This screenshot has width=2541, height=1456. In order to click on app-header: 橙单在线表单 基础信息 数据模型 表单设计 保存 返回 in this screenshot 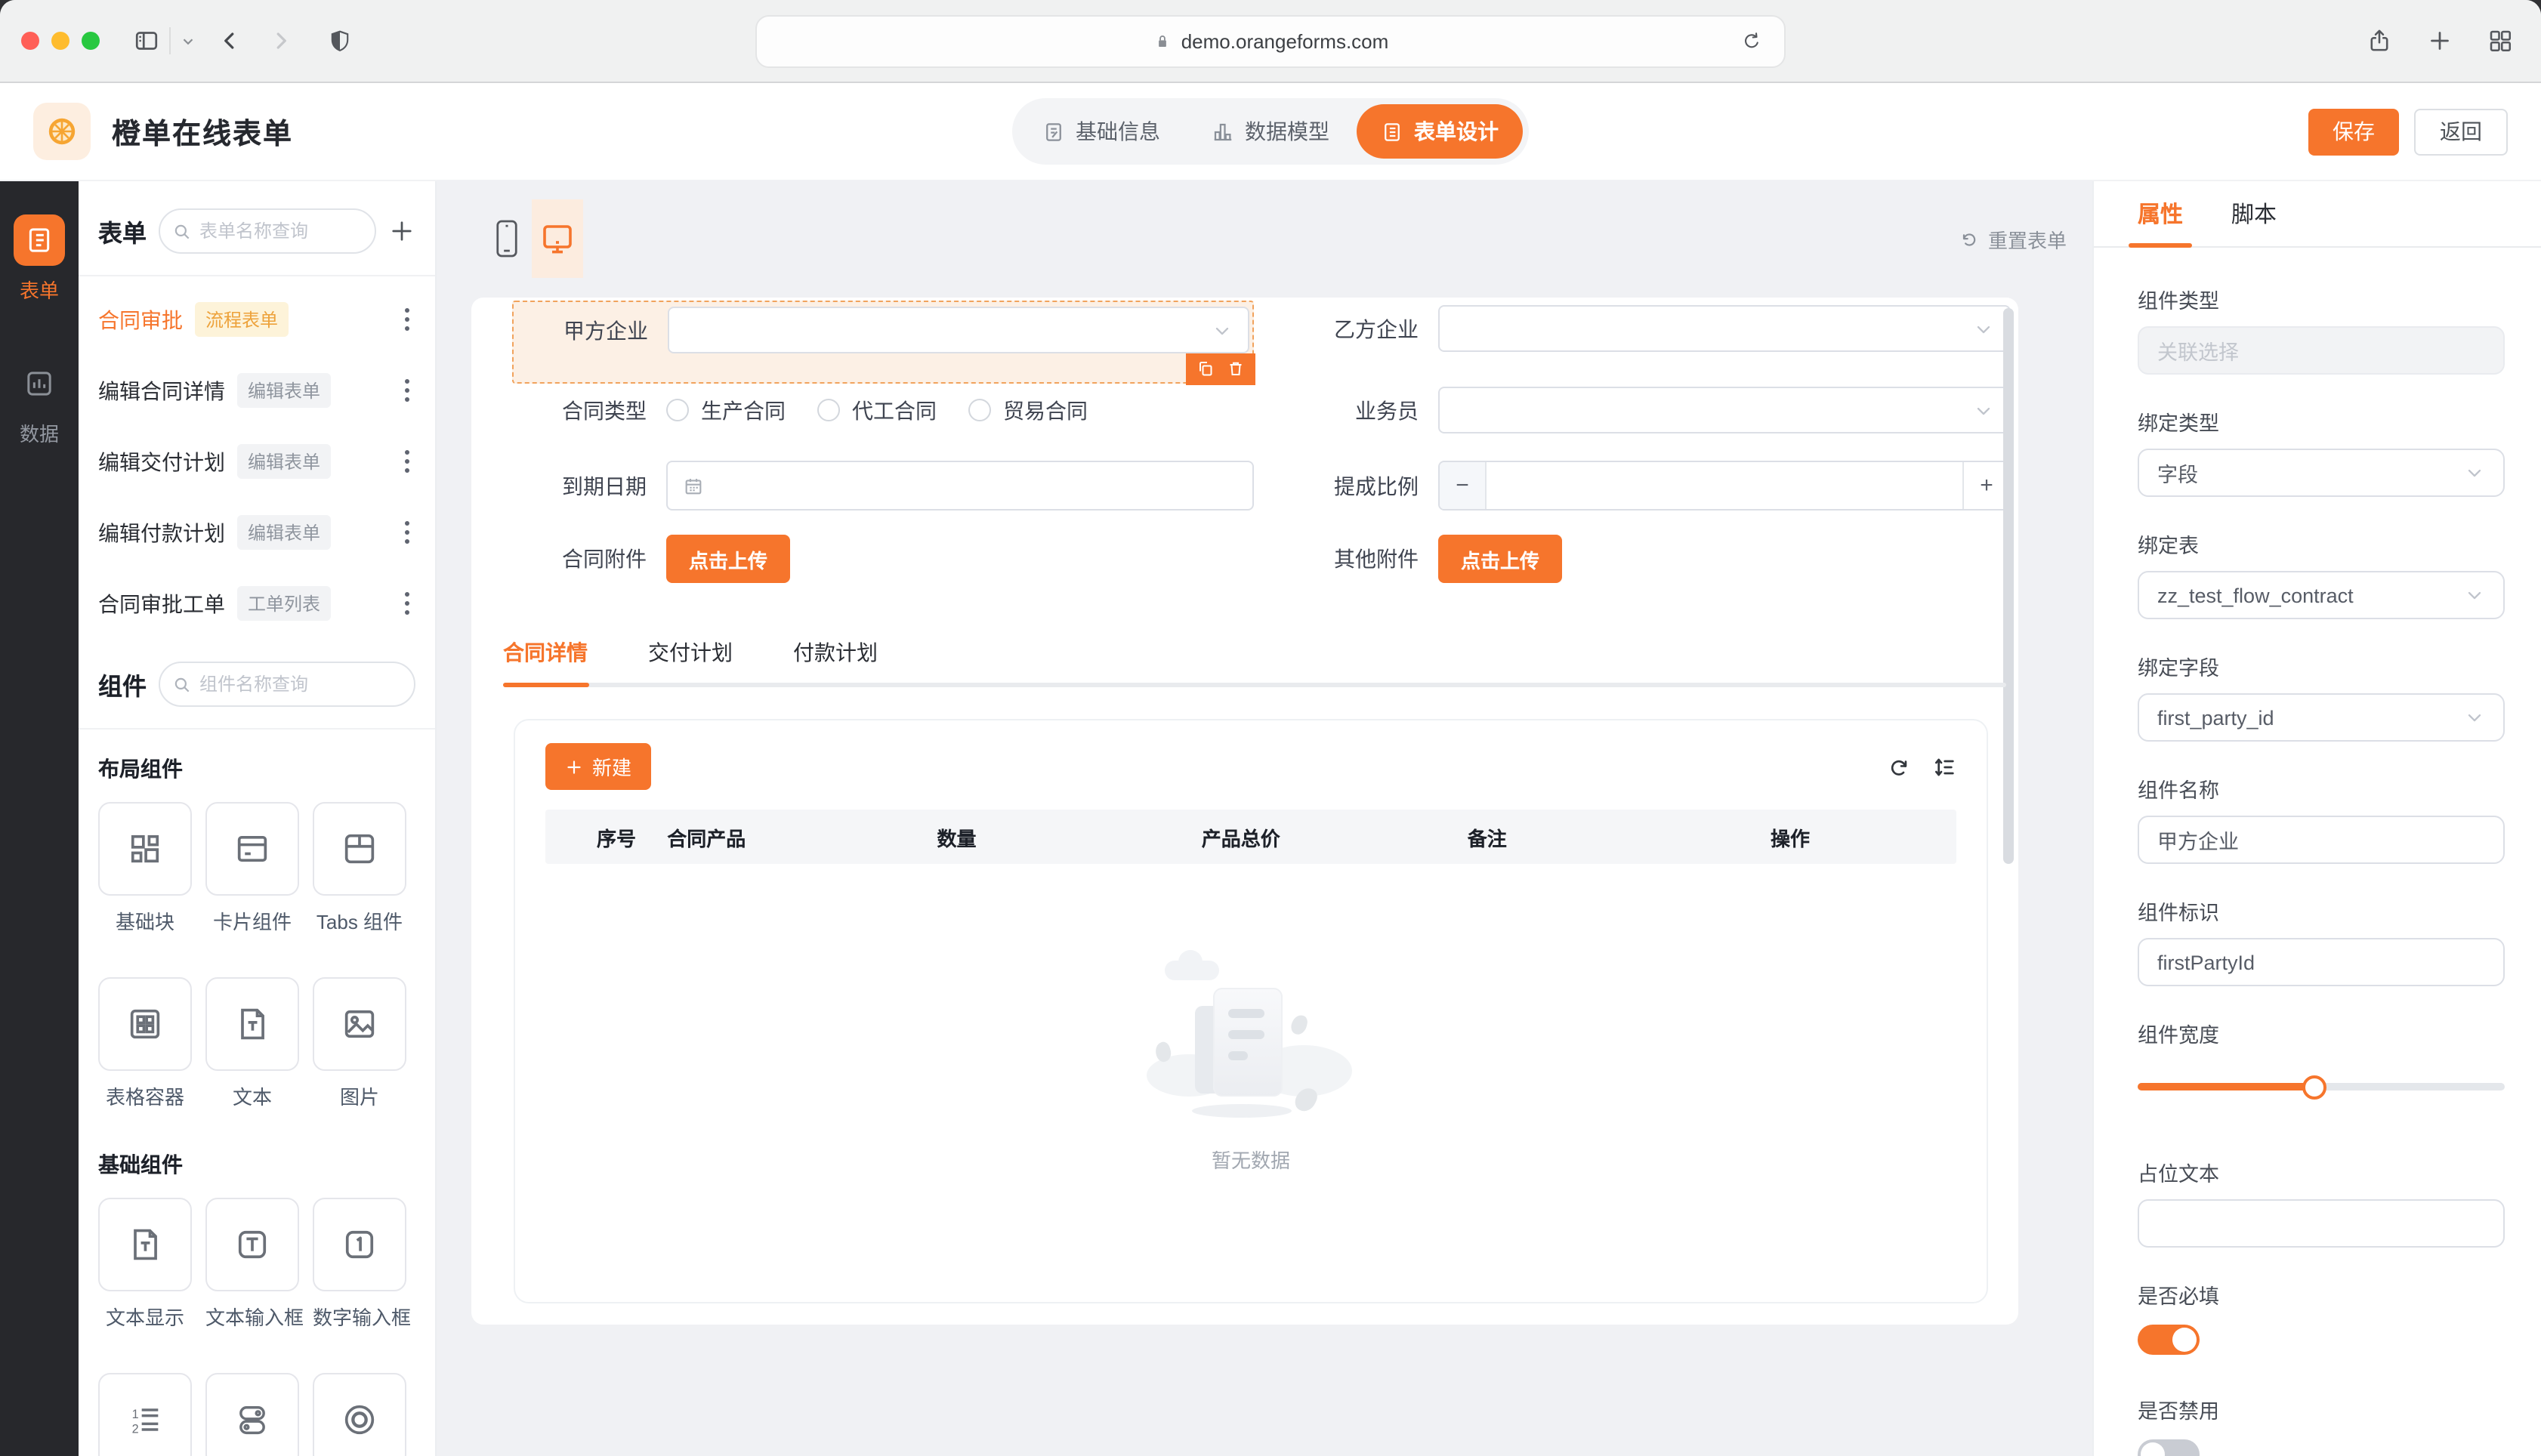, I will do `click(1270, 132)`.